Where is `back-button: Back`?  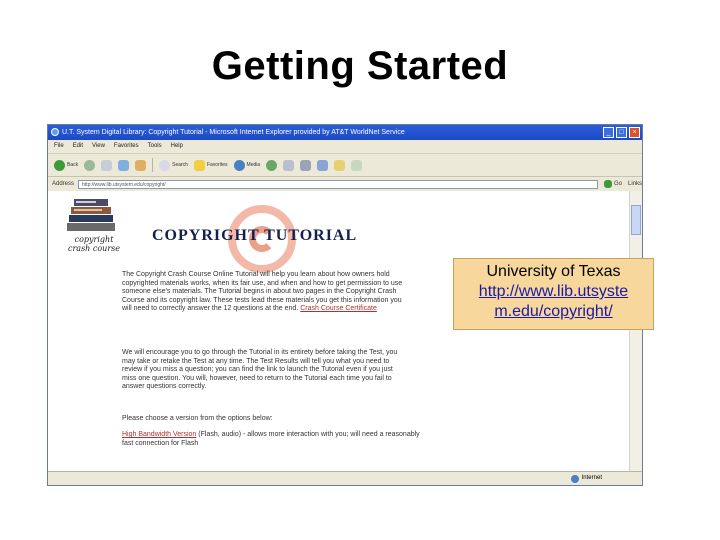
back-button: Back is located at coordinates (66, 165).